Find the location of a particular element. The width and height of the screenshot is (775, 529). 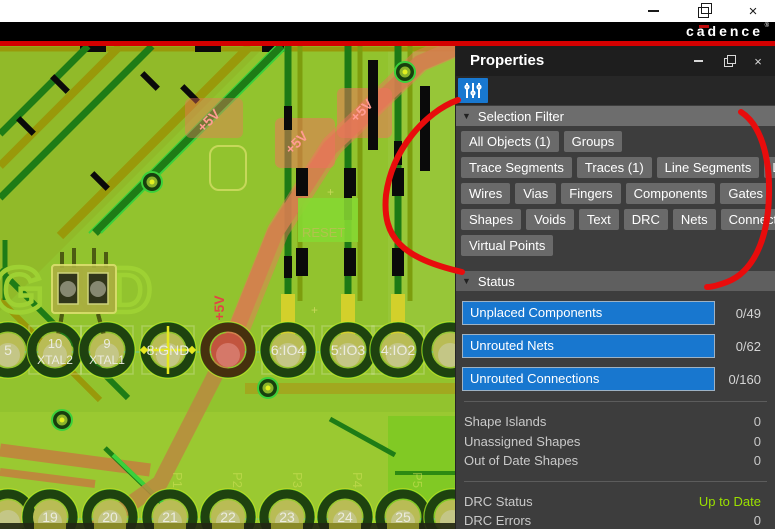

pcb-pad: 5:IO3 is located at coordinates (348, 350).